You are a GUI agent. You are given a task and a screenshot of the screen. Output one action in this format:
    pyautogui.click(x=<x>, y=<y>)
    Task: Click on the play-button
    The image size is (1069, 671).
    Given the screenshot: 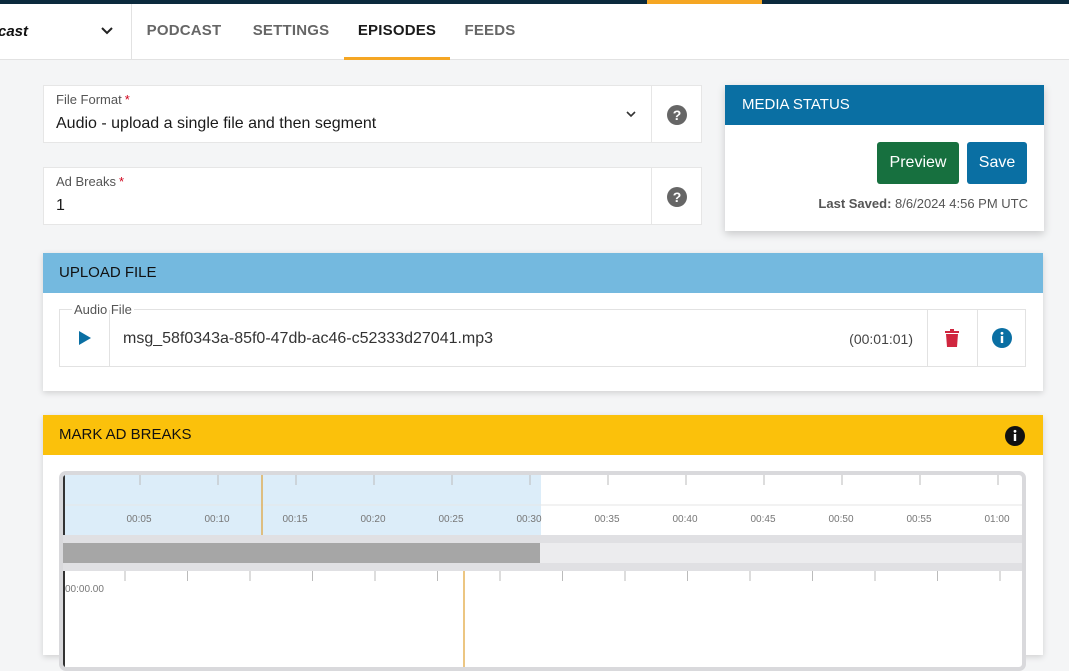 What is the action you would take?
    pyautogui.click(x=85, y=338)
    